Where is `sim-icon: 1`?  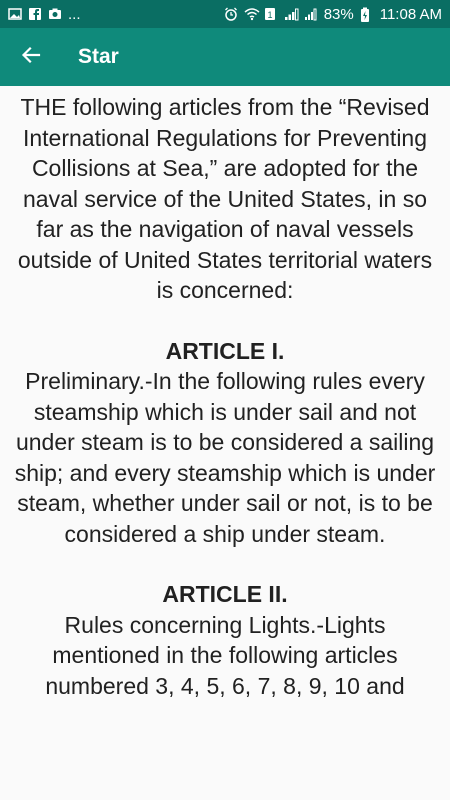 sim-icon: 1 is located at coordinates (271, 14).